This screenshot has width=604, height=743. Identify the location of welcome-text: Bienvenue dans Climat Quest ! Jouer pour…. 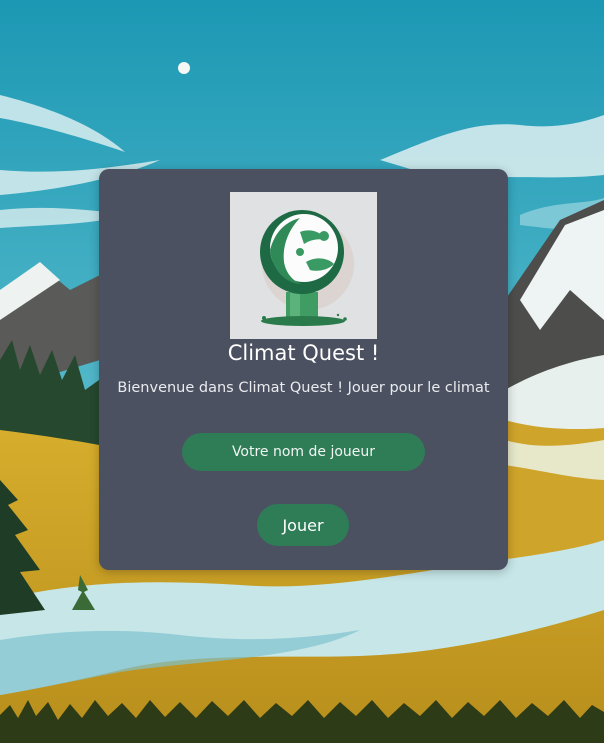
(303, 388).